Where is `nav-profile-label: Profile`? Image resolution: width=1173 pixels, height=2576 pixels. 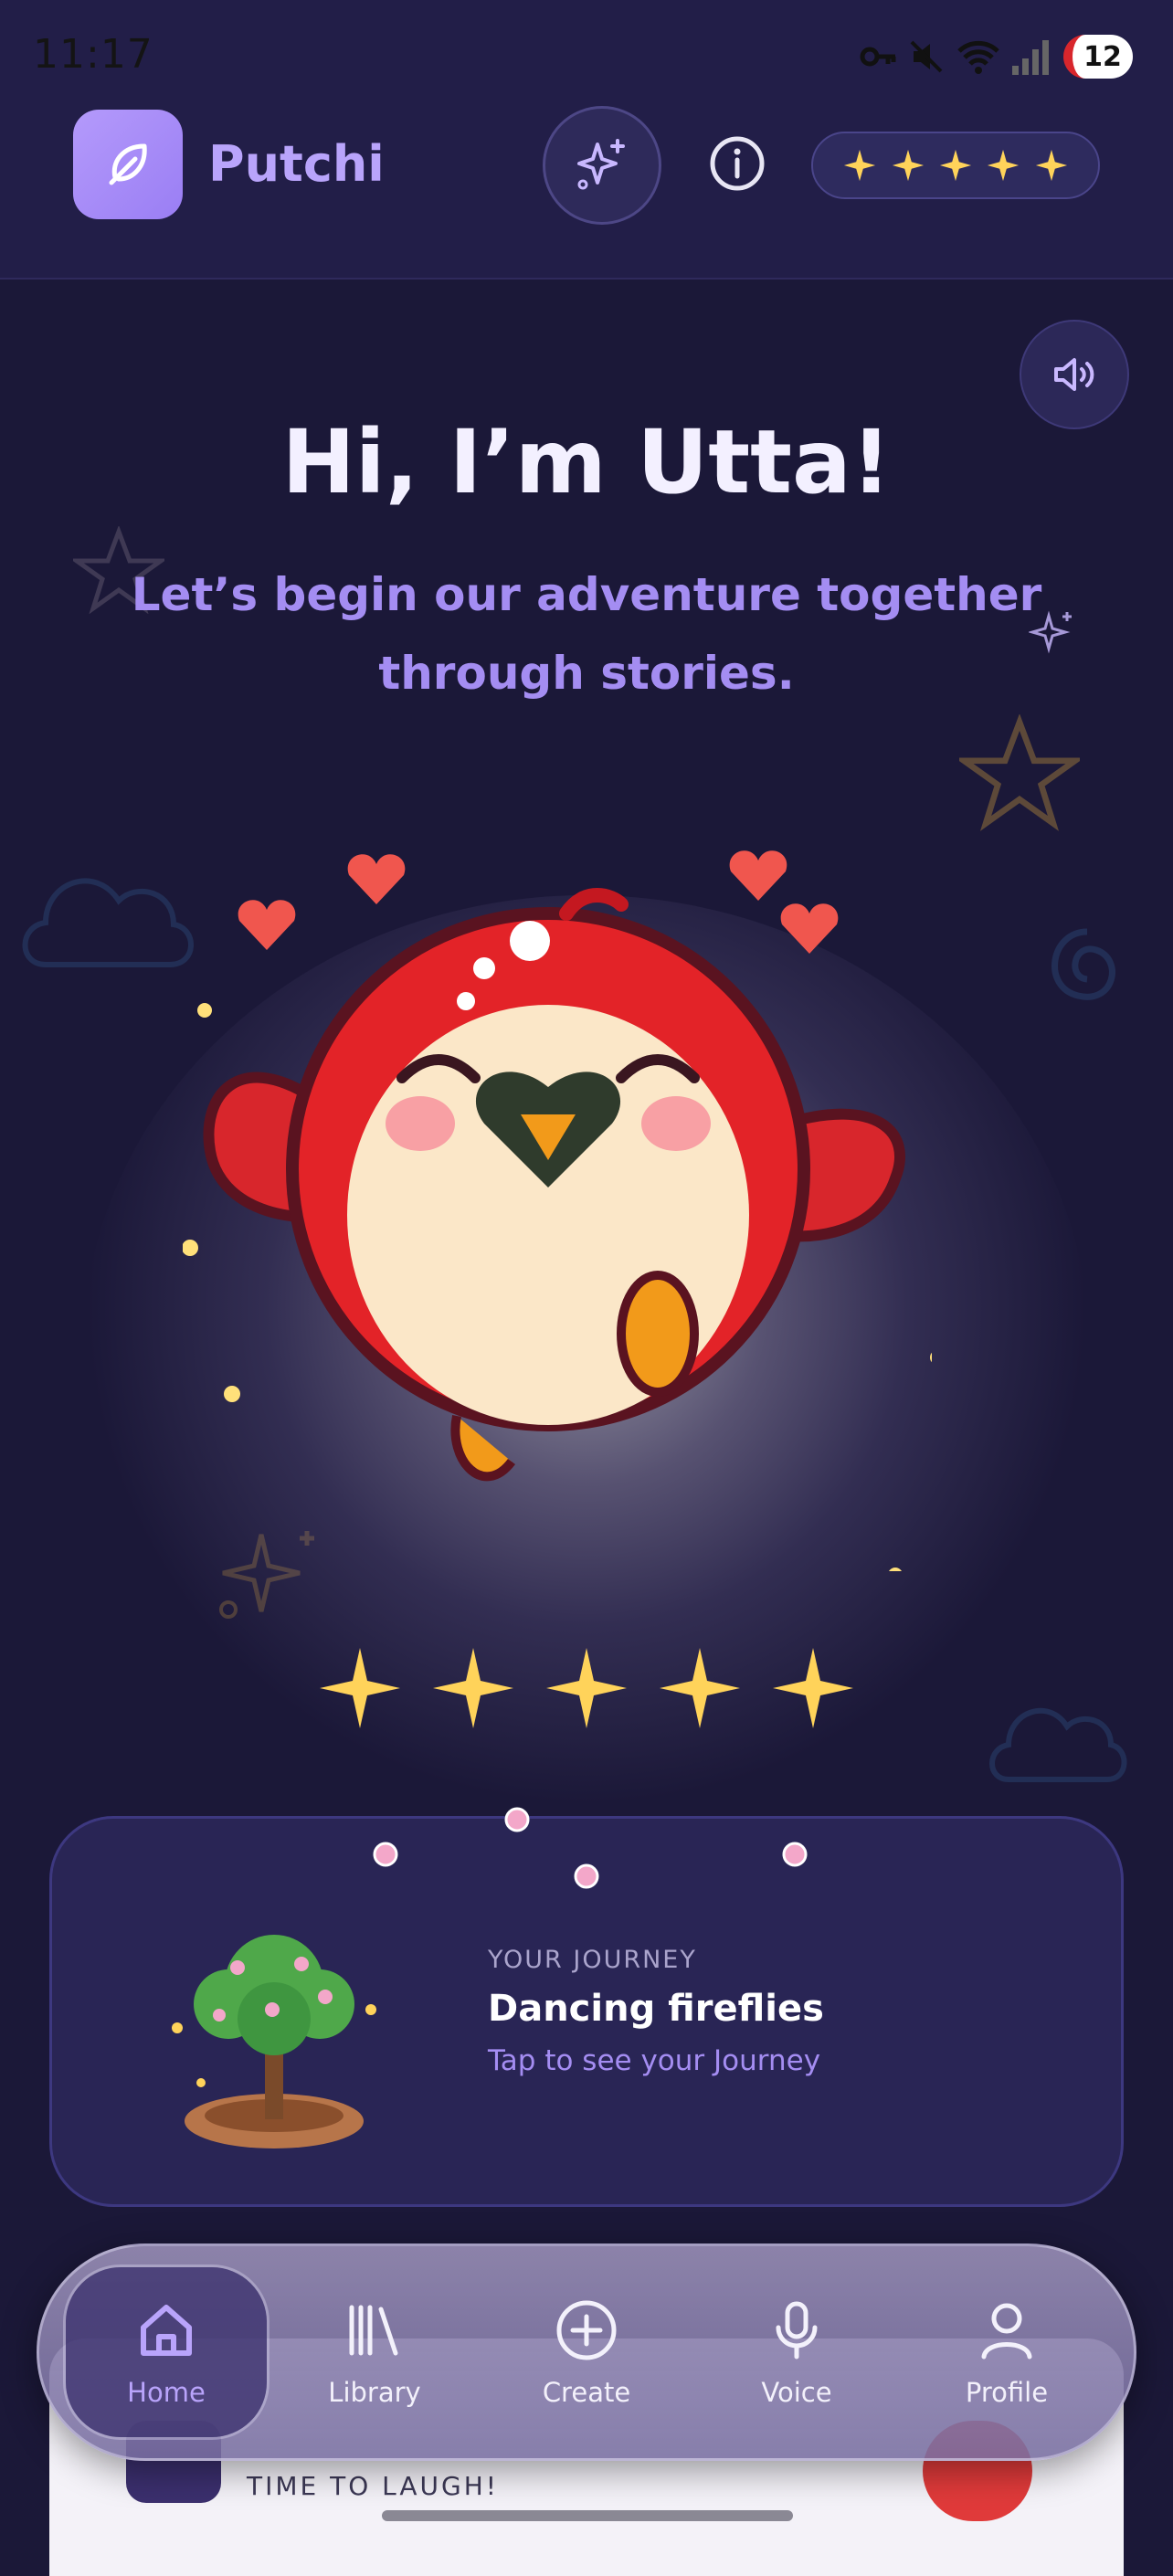 nav-profile-label: Profile is located at coordinates (1007, 2392).